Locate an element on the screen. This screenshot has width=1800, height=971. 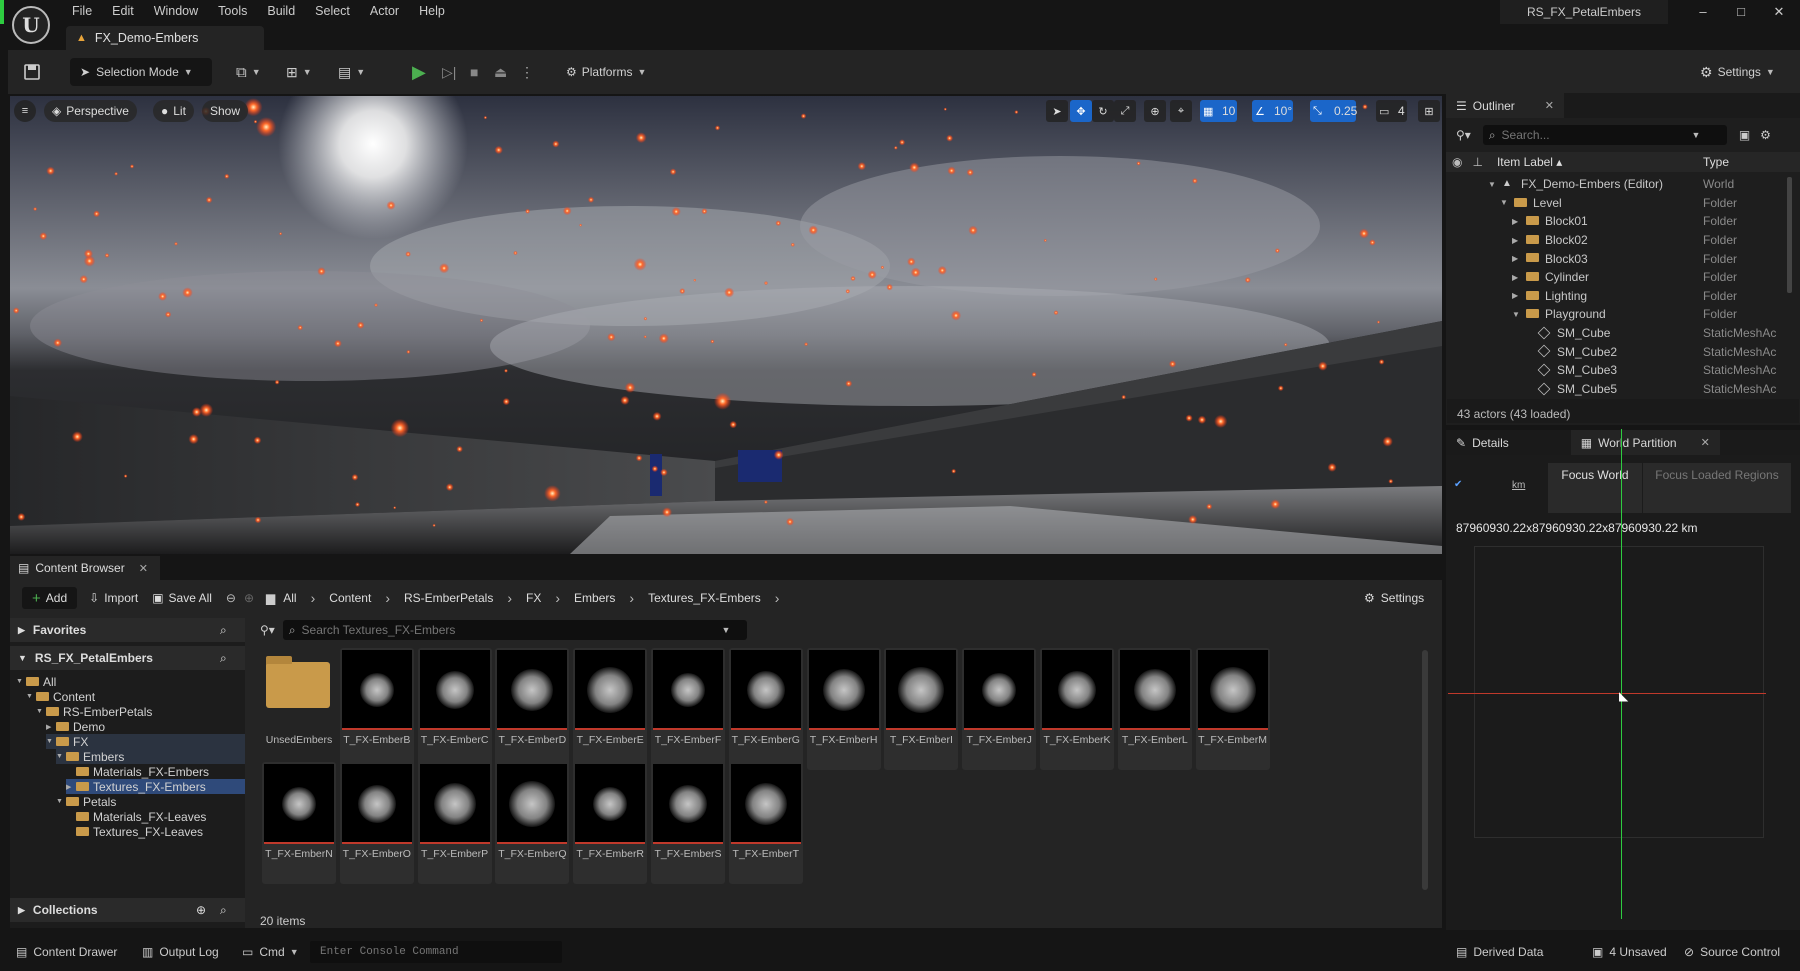
outliner-row: ▶ Lighting Folder is located at coordinates (1616, 296).